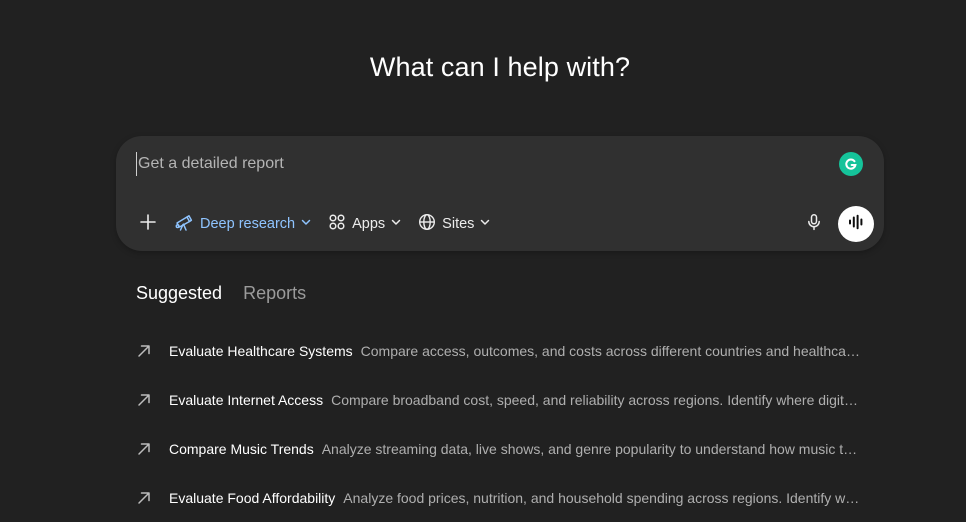  Describe the element at coordinates (500, 67) in the screenshot. I see `page-title: What can I help with?` at that location.